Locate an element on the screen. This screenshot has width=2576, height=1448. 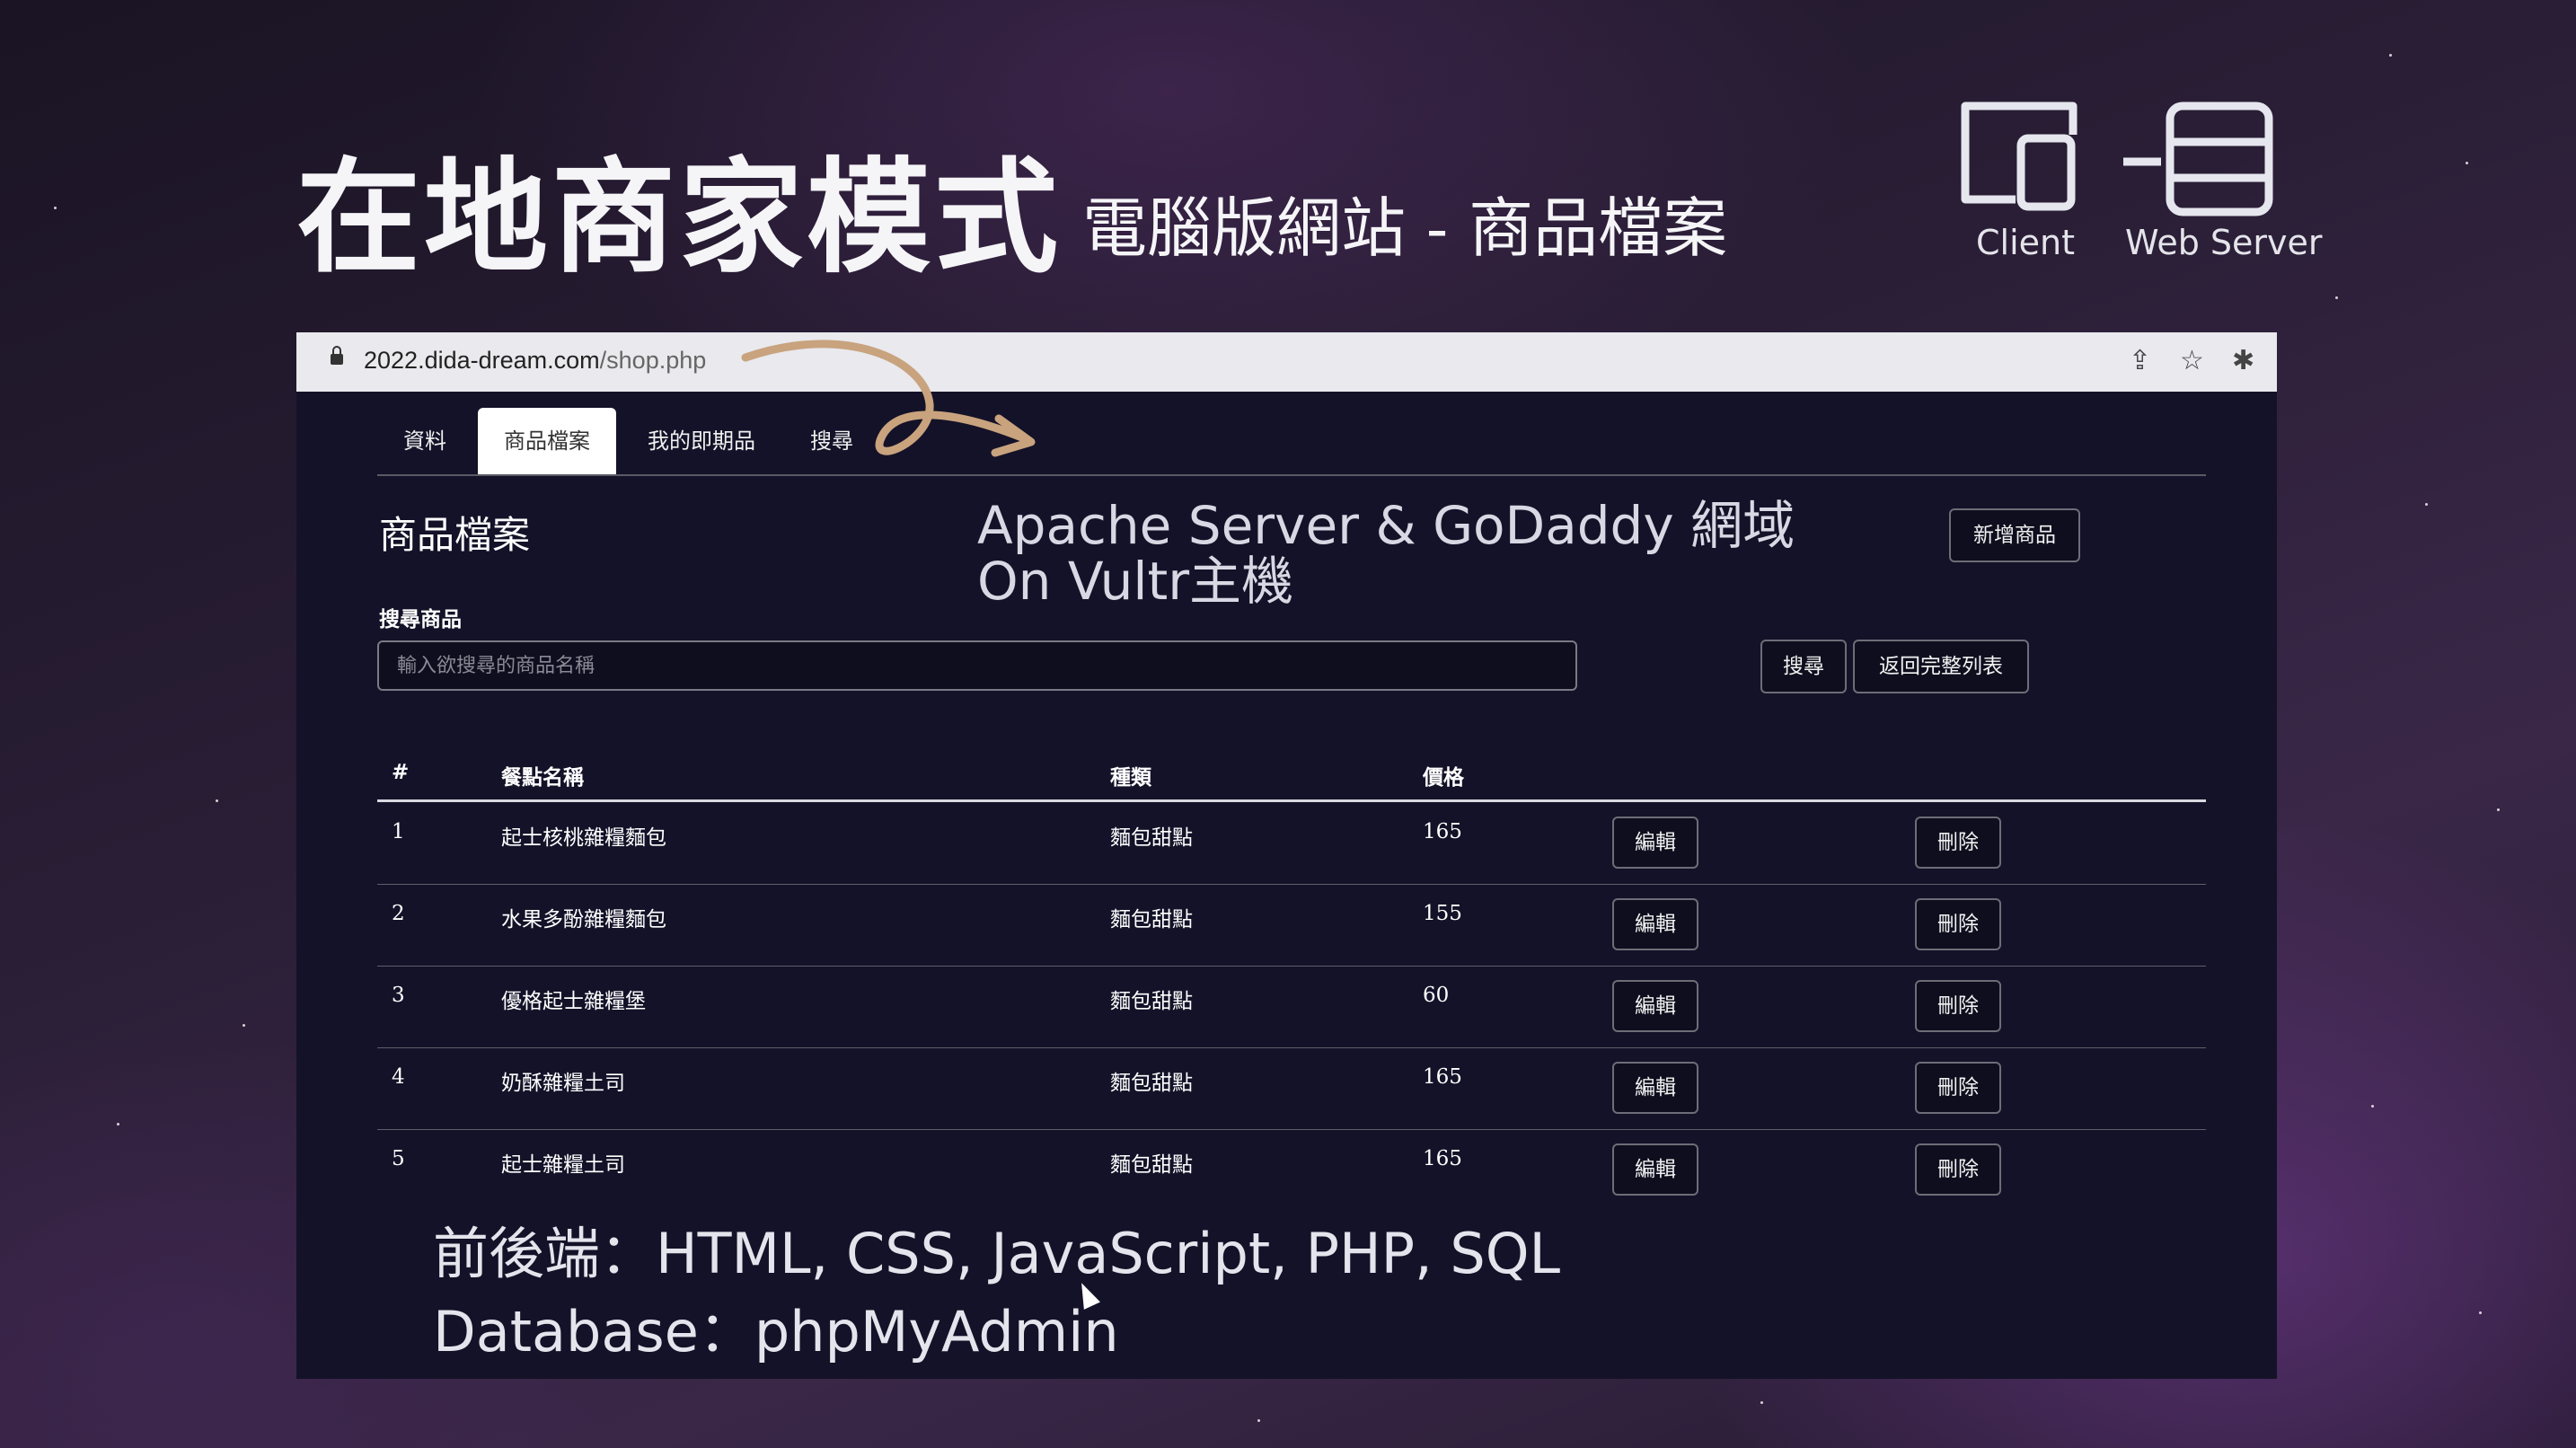
row-name: 起士核桃雜糧麵包 is located at coordinates (583, 838).